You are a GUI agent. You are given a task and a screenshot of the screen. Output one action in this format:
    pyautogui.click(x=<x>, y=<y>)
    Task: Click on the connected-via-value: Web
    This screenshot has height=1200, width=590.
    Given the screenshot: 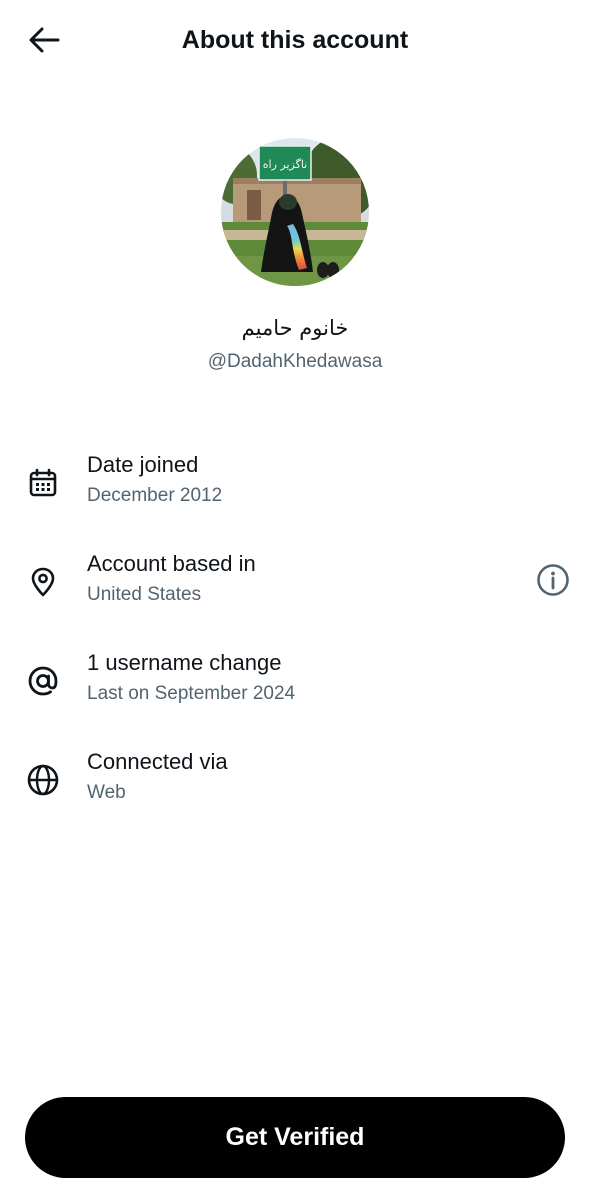 What is the action you would take?
    pyautogui.click(x=106, y=792)
    